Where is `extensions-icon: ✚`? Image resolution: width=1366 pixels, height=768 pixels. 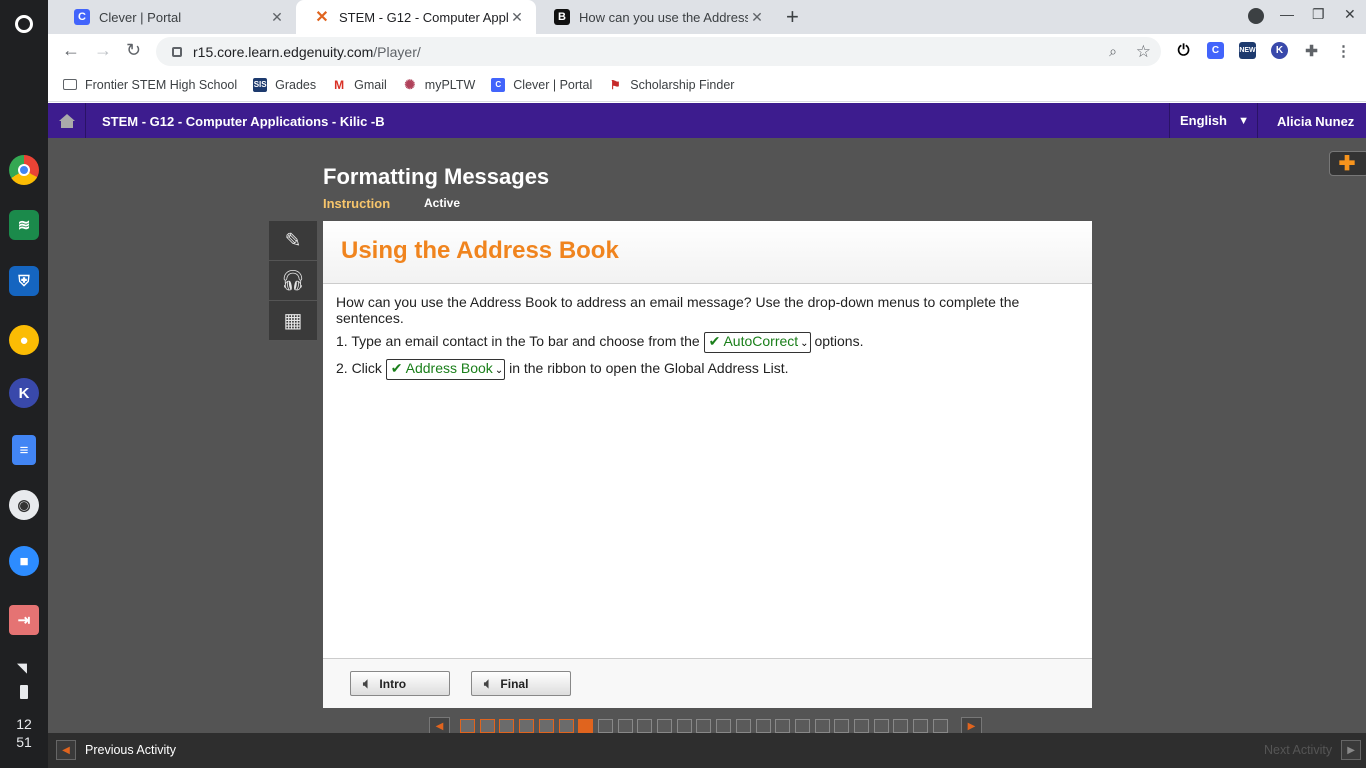
extensions-icon: ✚ is located at coordinates (1311, 51).